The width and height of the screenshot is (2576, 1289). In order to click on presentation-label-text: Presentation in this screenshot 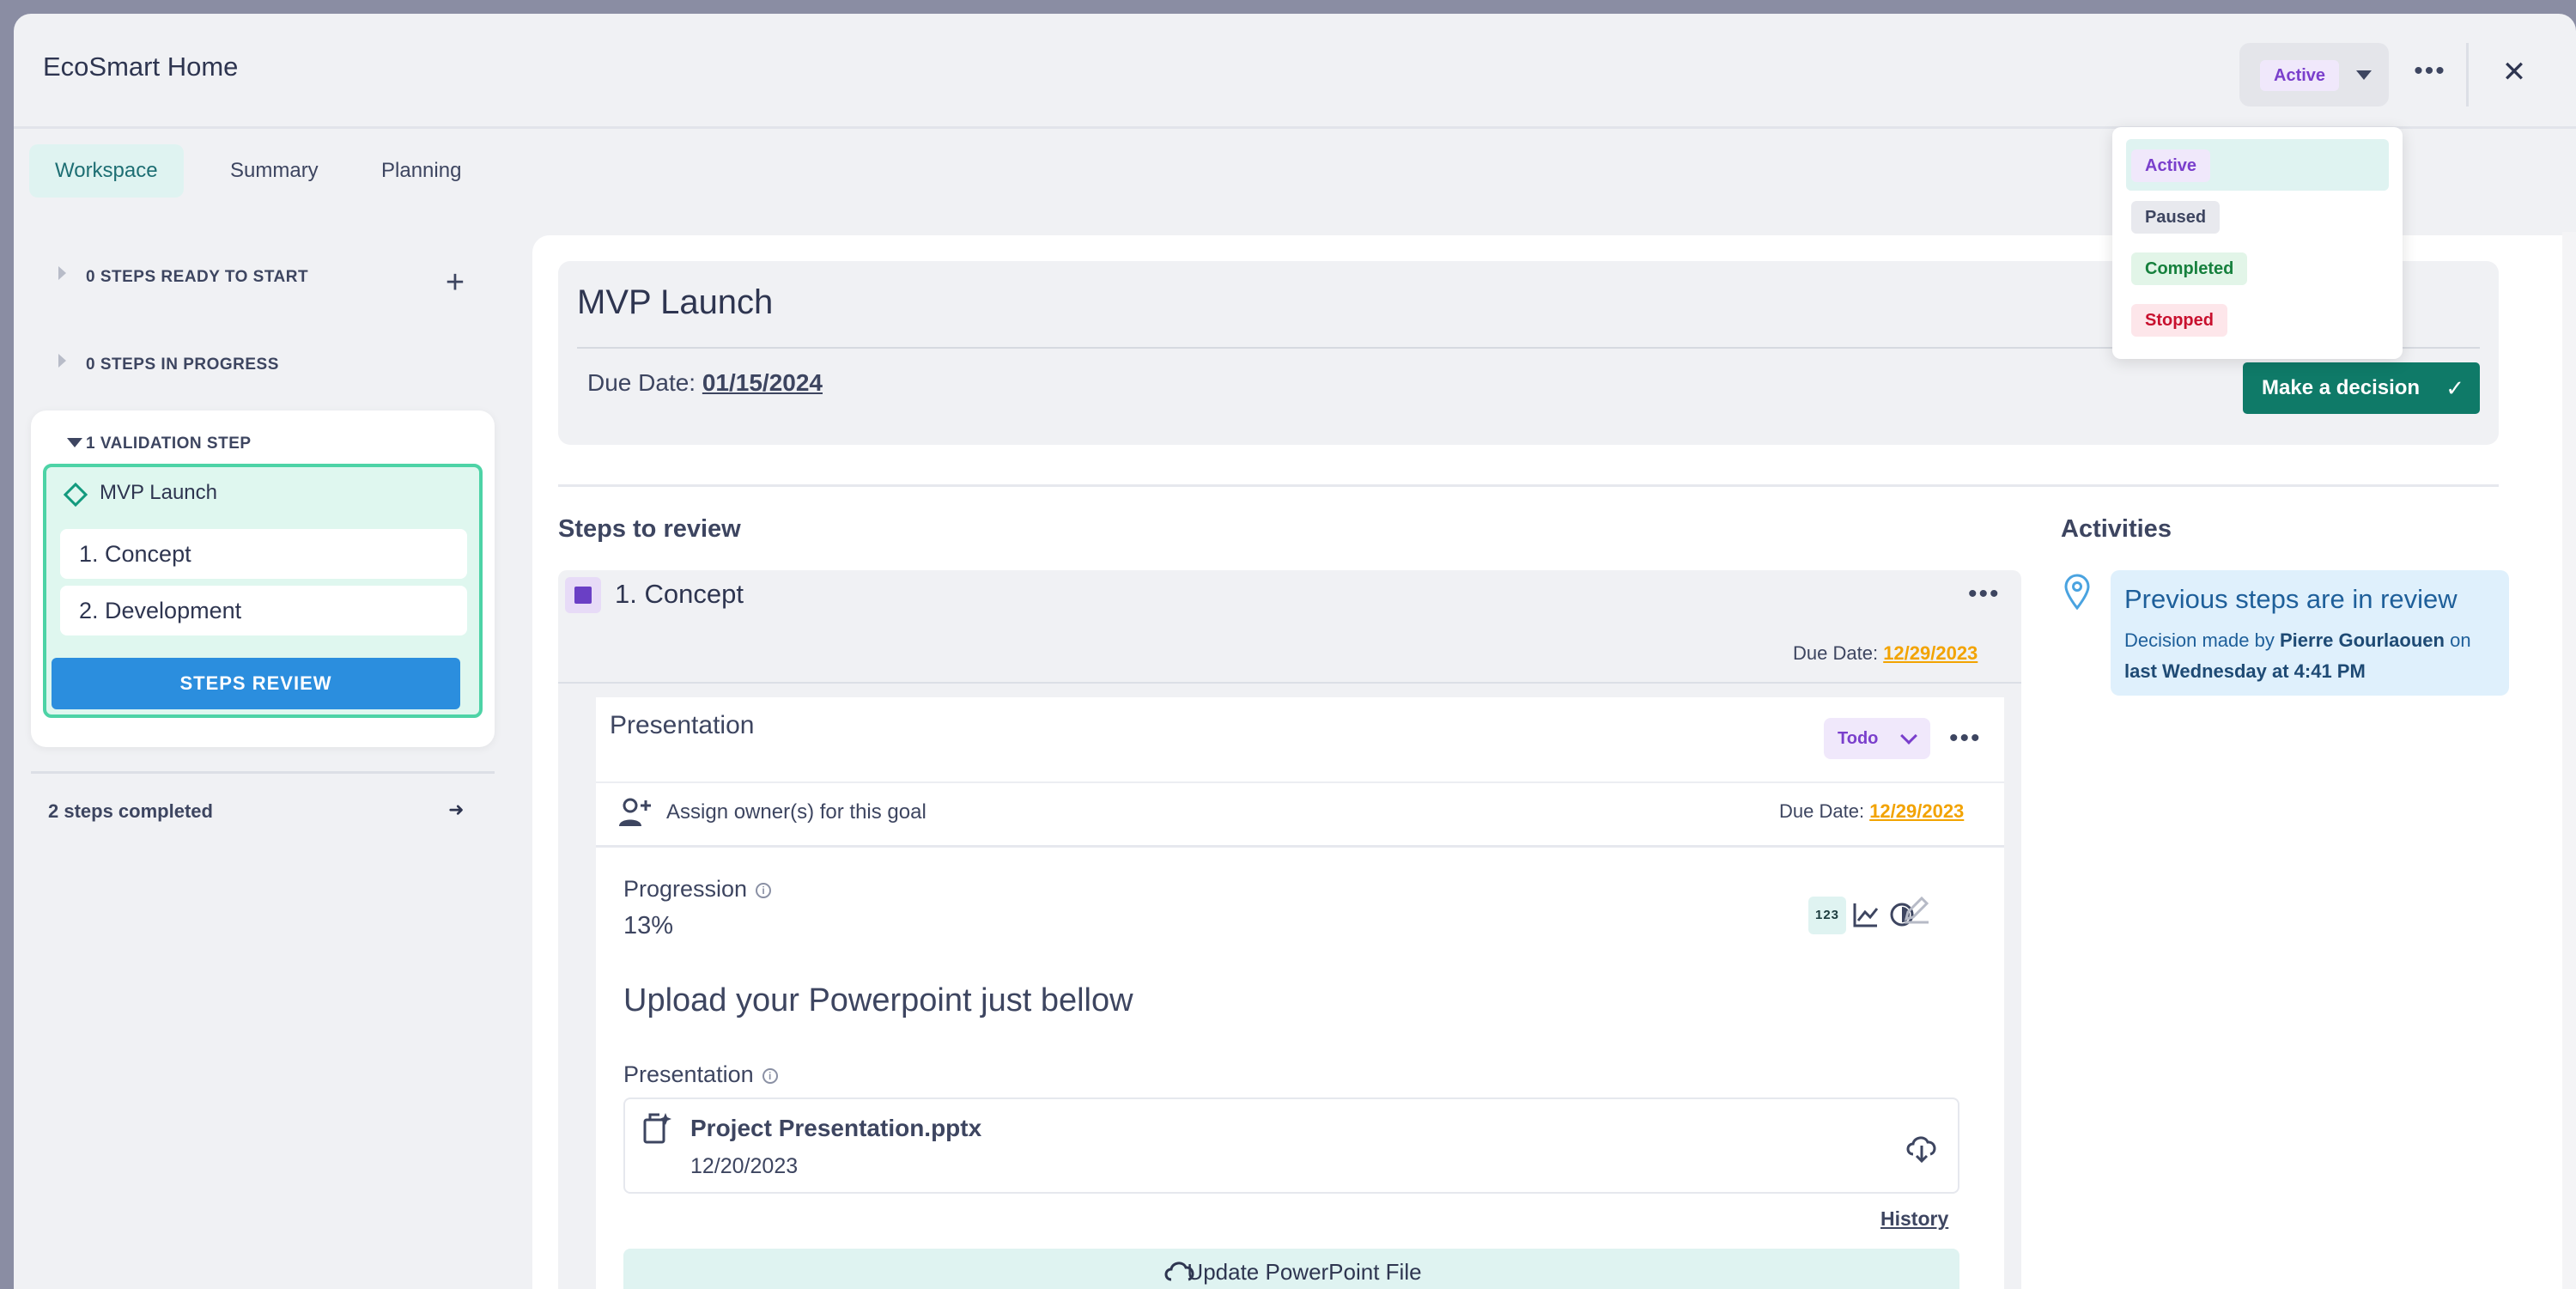, I will do `click(689, 1074)`.